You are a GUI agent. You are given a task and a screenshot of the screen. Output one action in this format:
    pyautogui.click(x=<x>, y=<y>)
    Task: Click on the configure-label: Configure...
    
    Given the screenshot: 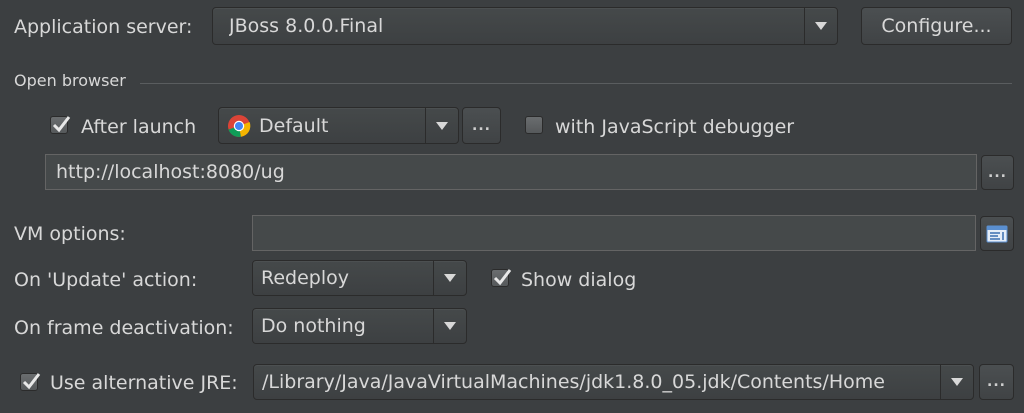 What is the action you would take?
    pyautogui.click(x=936, y=26)
    